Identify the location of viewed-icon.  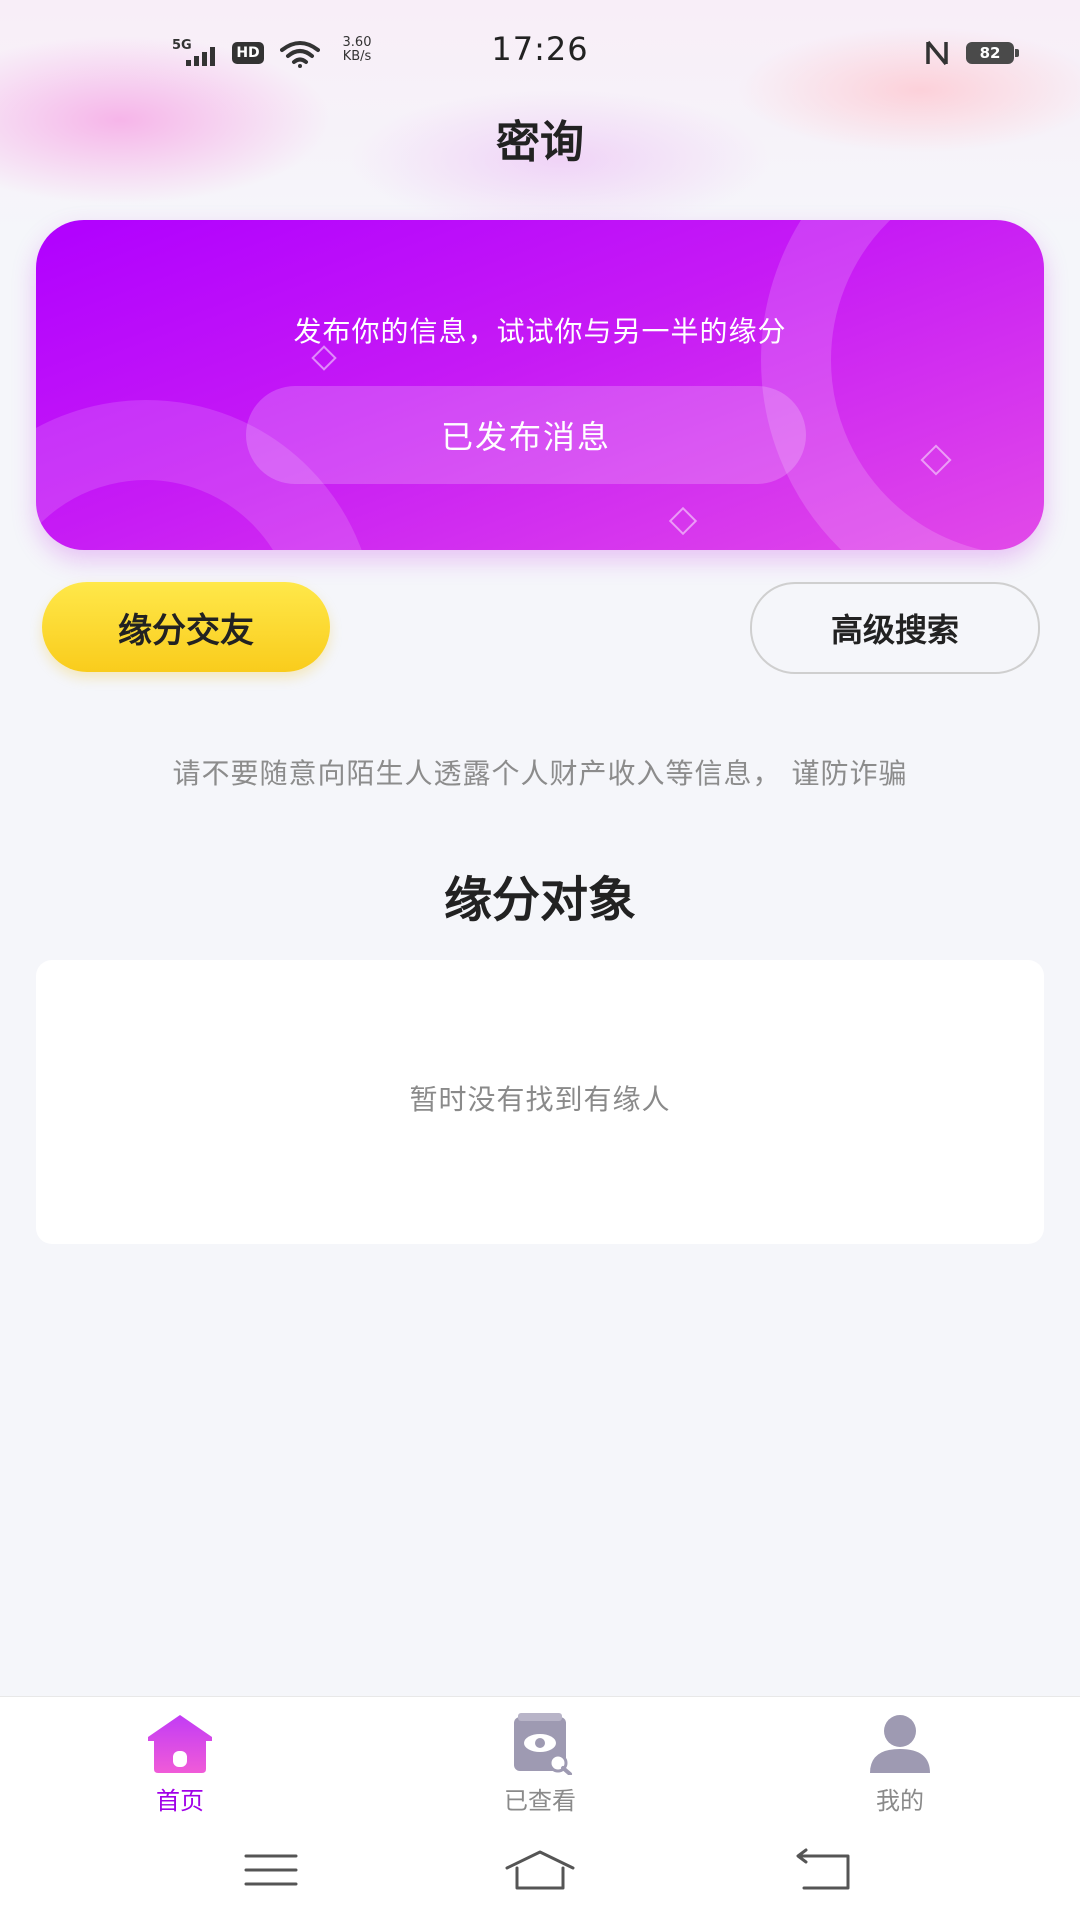
(543, 1744).